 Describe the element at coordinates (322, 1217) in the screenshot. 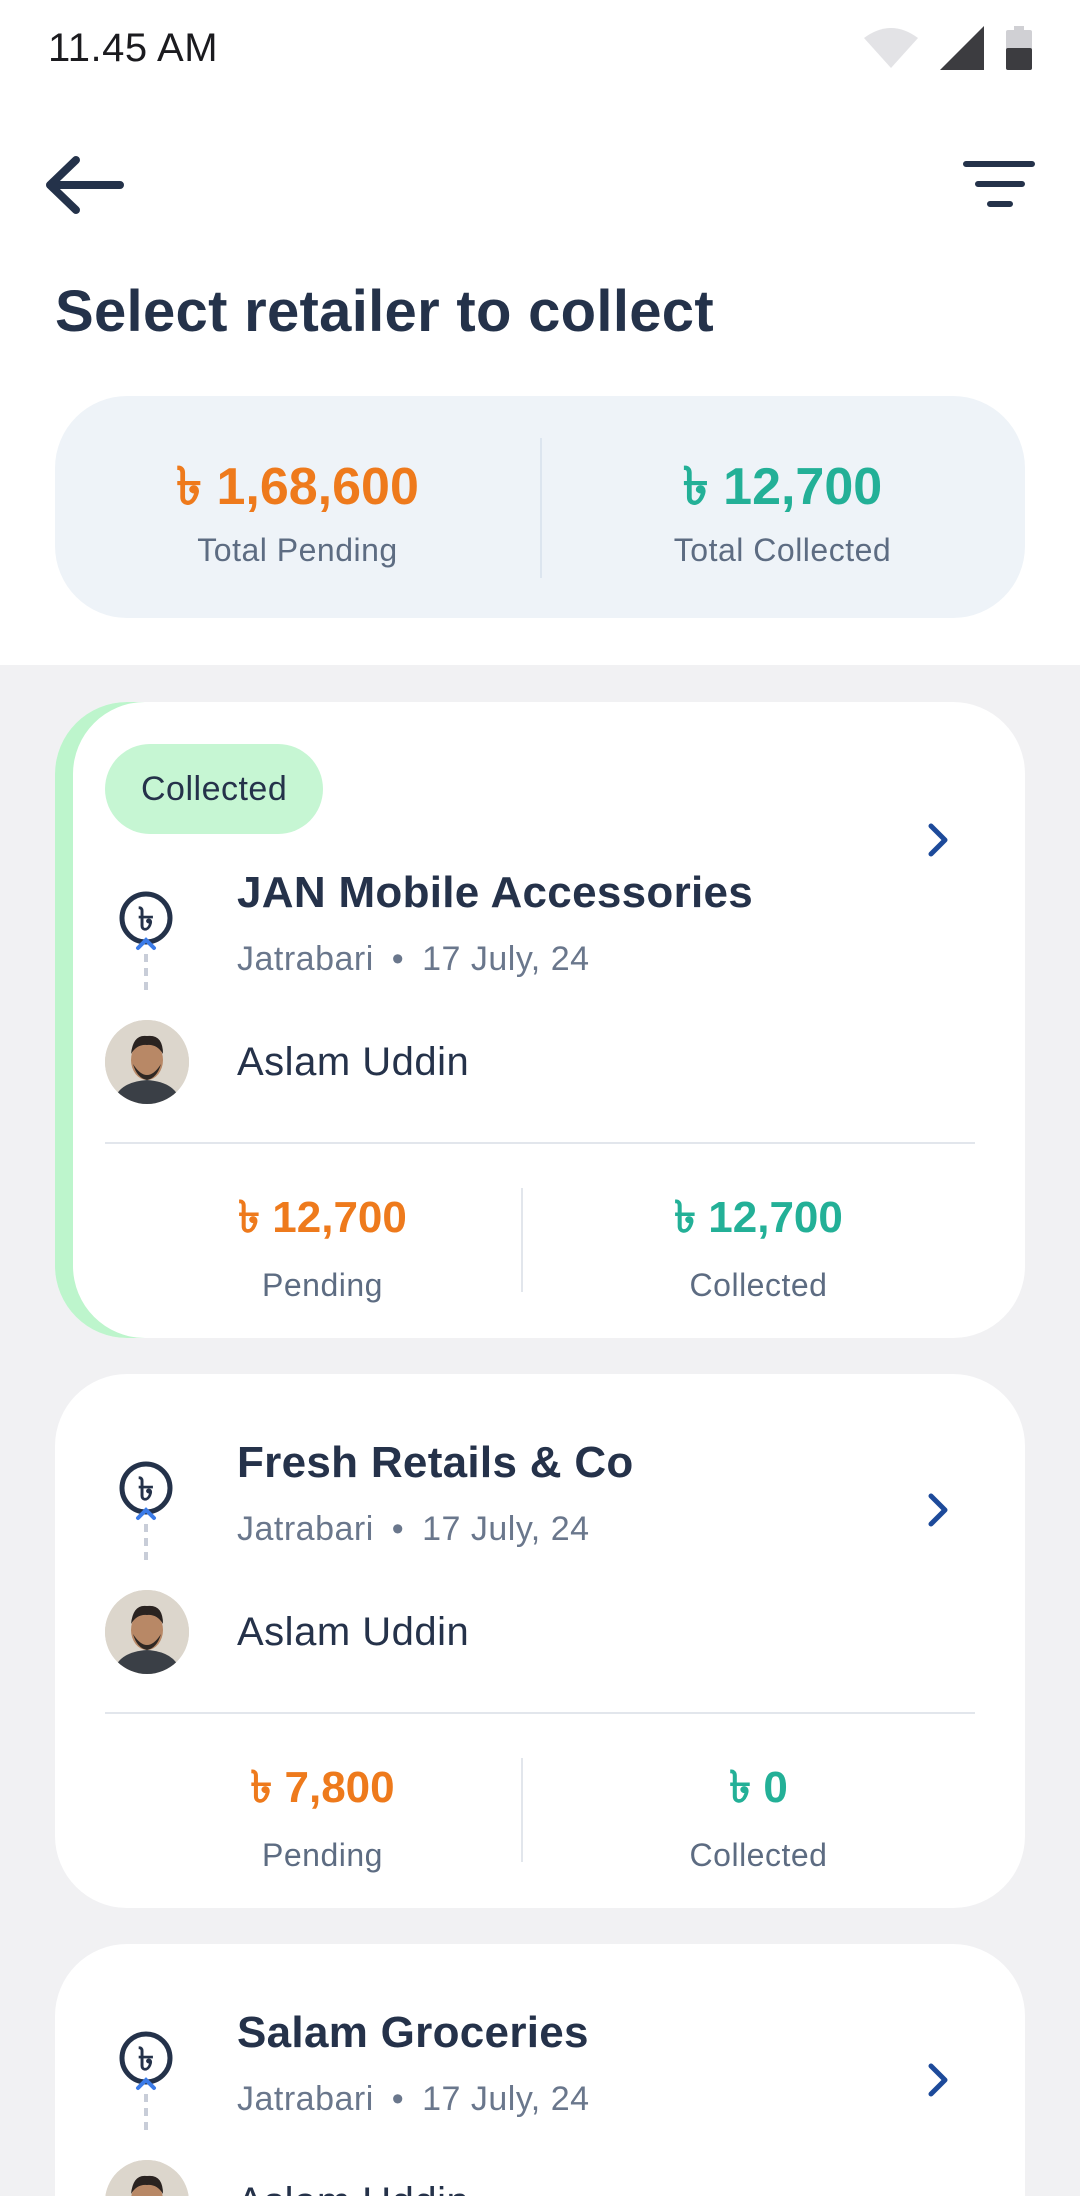

I see `pending-amount: ৳ 12,700` at that location.